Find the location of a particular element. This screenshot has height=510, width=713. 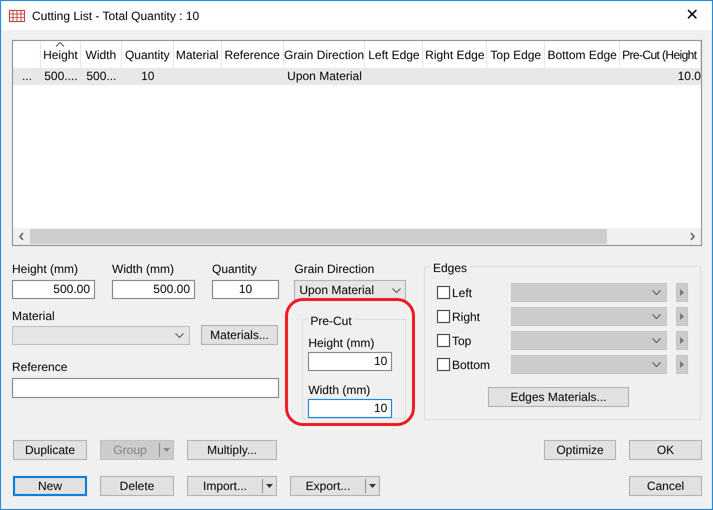

close-button: ✕ is located at coordinates (692, 16).